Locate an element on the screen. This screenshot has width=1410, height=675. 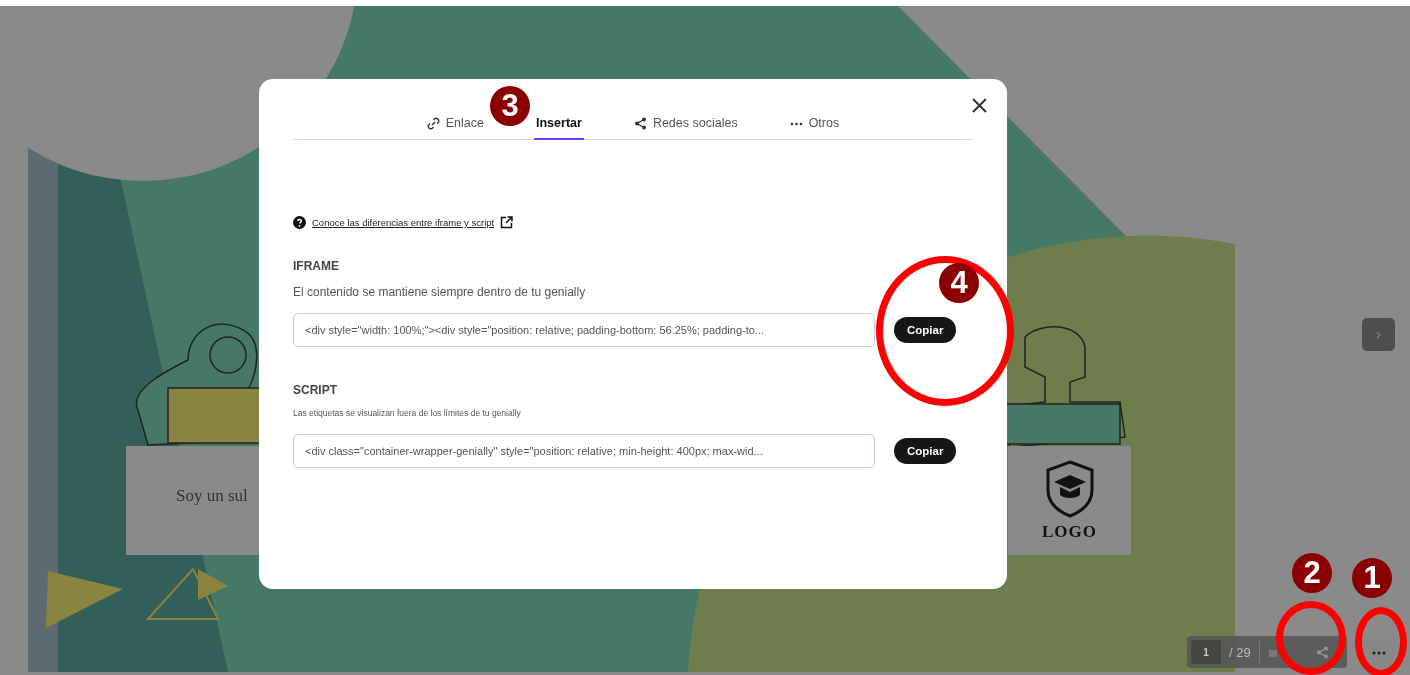
help-icon is located at coordinates (299, 222).